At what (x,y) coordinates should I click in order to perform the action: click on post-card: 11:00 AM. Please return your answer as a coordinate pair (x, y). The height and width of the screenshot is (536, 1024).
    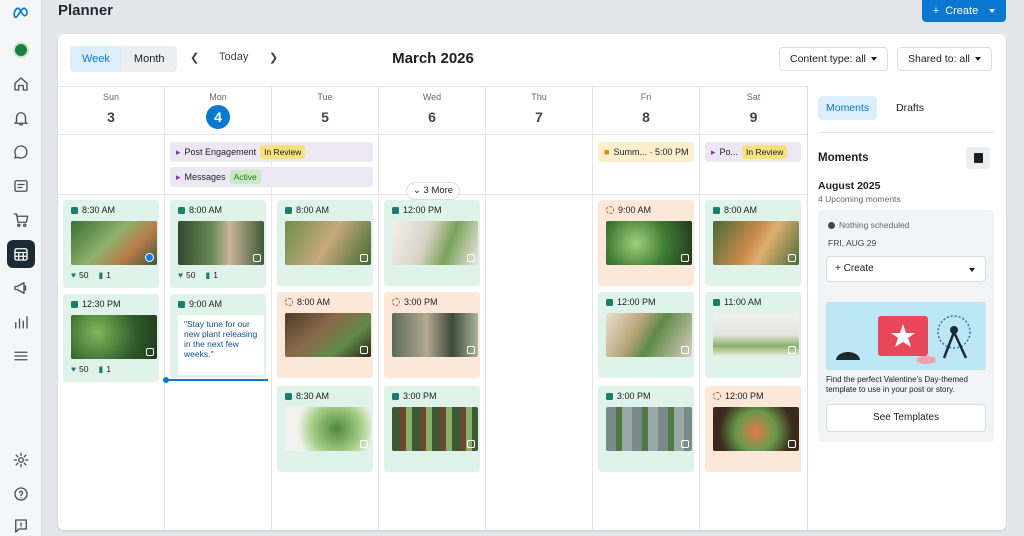
    Looking at the image, I should click on (753, 335).